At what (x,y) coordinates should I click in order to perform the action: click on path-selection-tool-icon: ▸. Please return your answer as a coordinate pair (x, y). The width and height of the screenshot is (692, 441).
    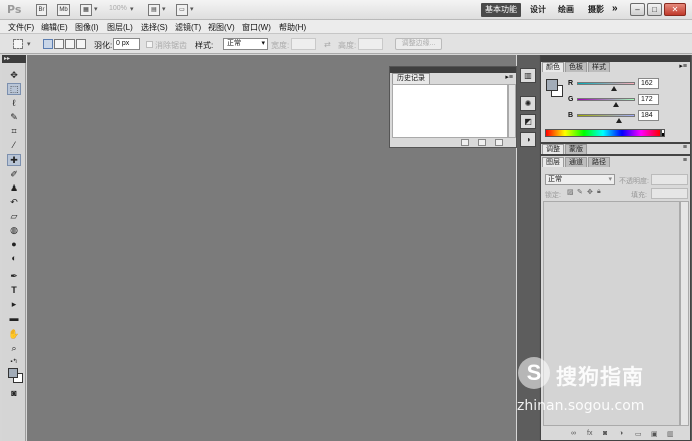
    Looking at the image, I should click on (14, 304).